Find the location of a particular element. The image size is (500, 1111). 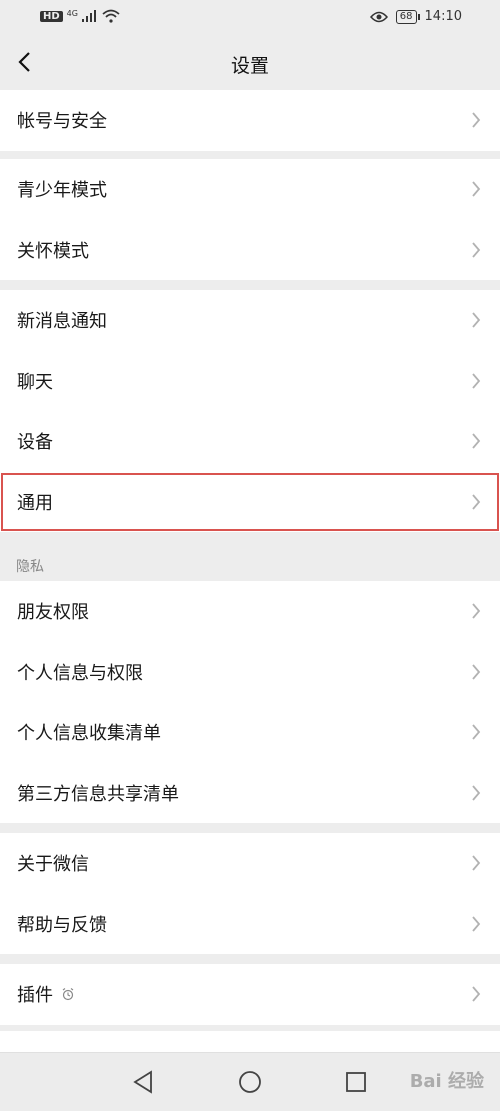

circle-home-icon is located at coordinates (250, 1082).